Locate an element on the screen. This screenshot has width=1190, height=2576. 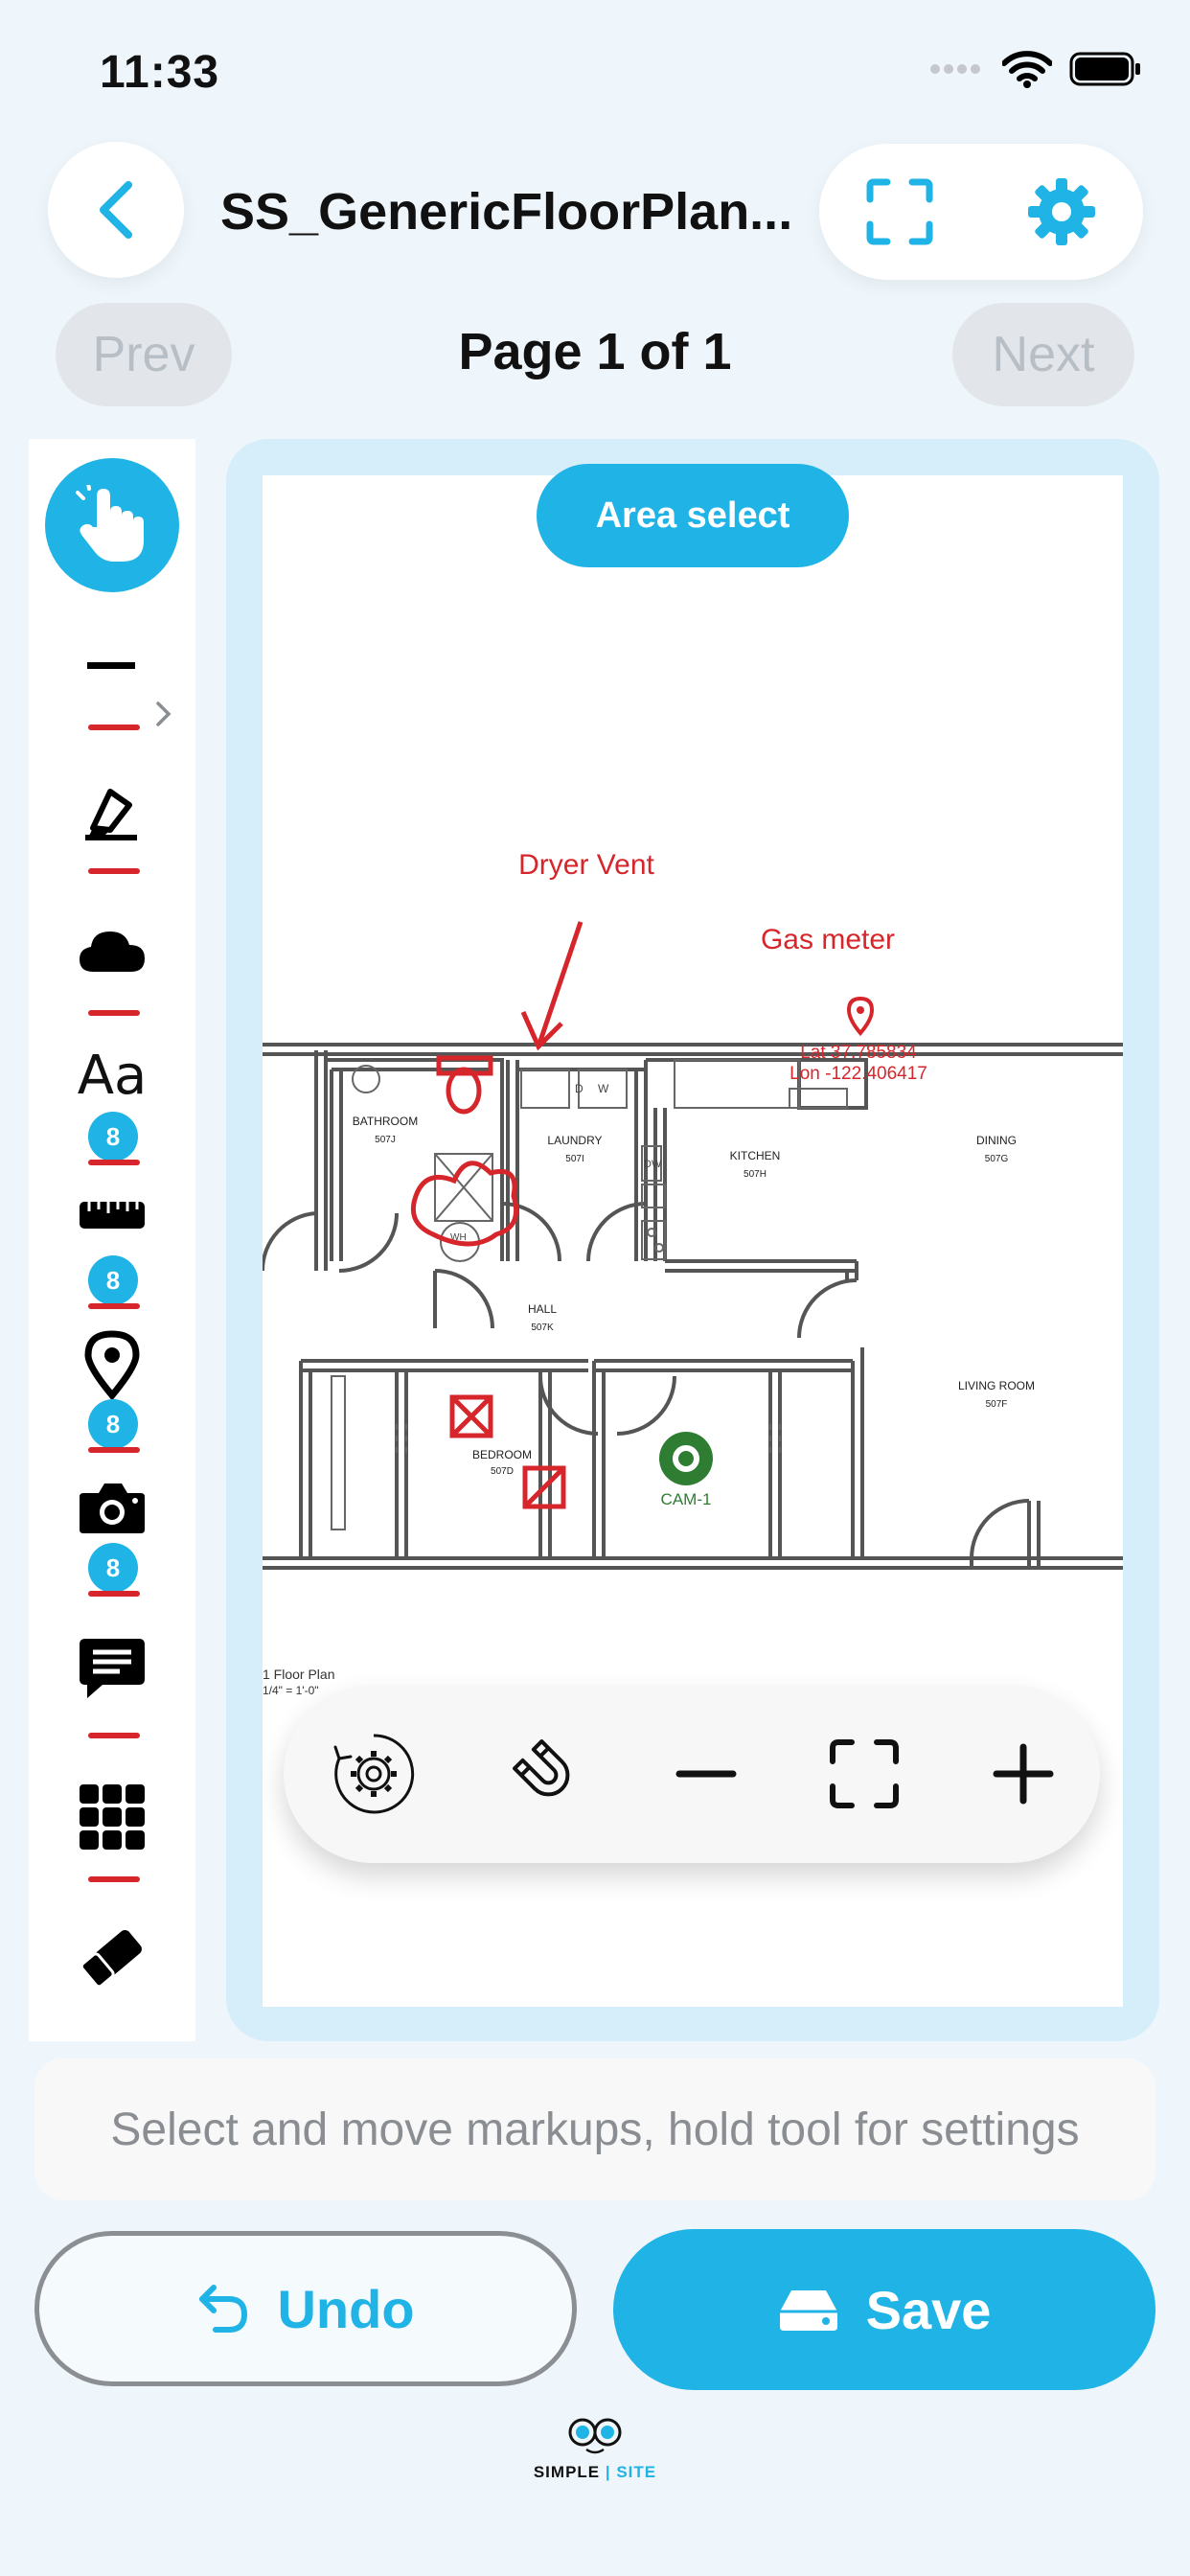
camera-icon is located at coordinates (113, 1508).